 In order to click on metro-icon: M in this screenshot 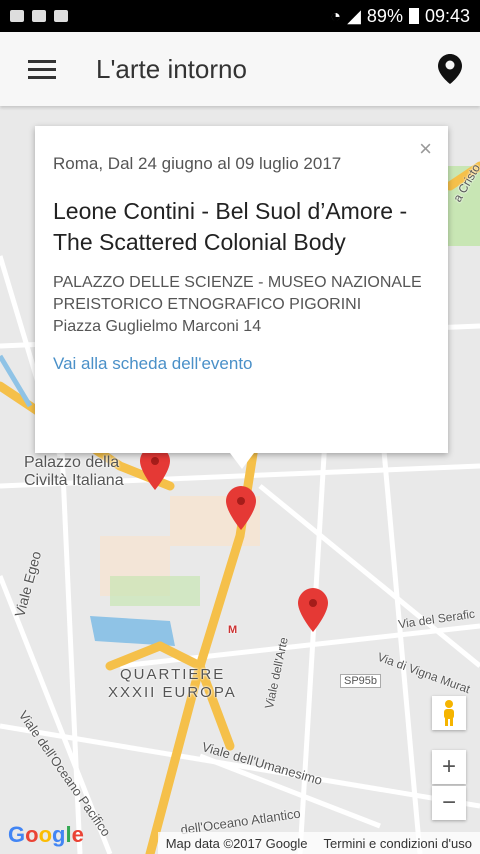, I will do `click(233, 630)`.